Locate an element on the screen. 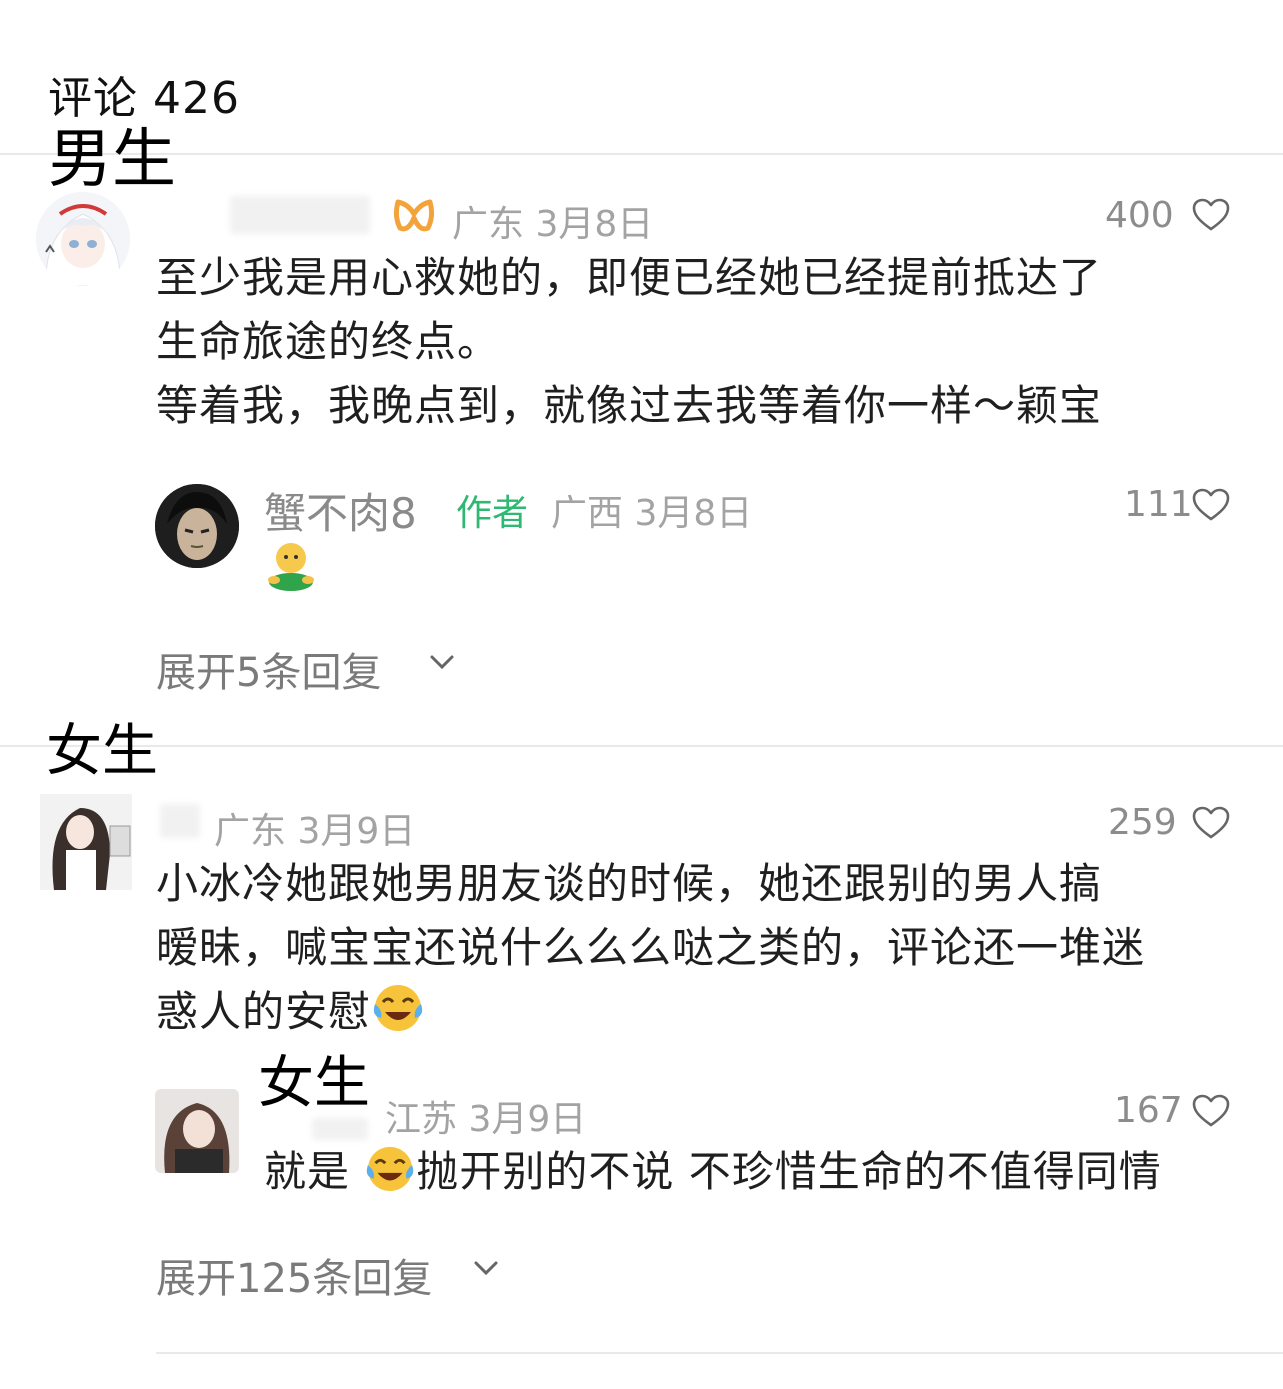 Image resolution: width=1283 pixels, height=1389 pixels. expand-replies: 展开125条回复 is located at coordinates (294, 1275).